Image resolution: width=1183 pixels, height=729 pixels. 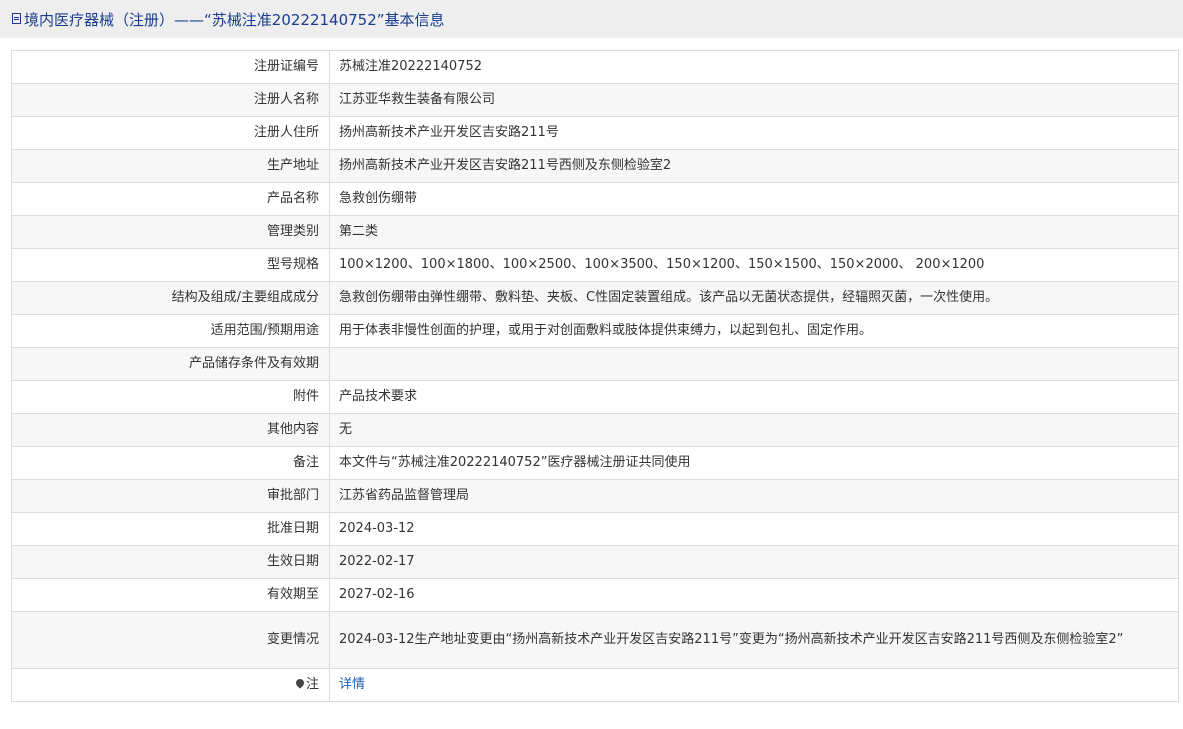 I want to click on row-value-registrant-name: 江苏亚华救生装备有限公司, so click(x=754, y=100).